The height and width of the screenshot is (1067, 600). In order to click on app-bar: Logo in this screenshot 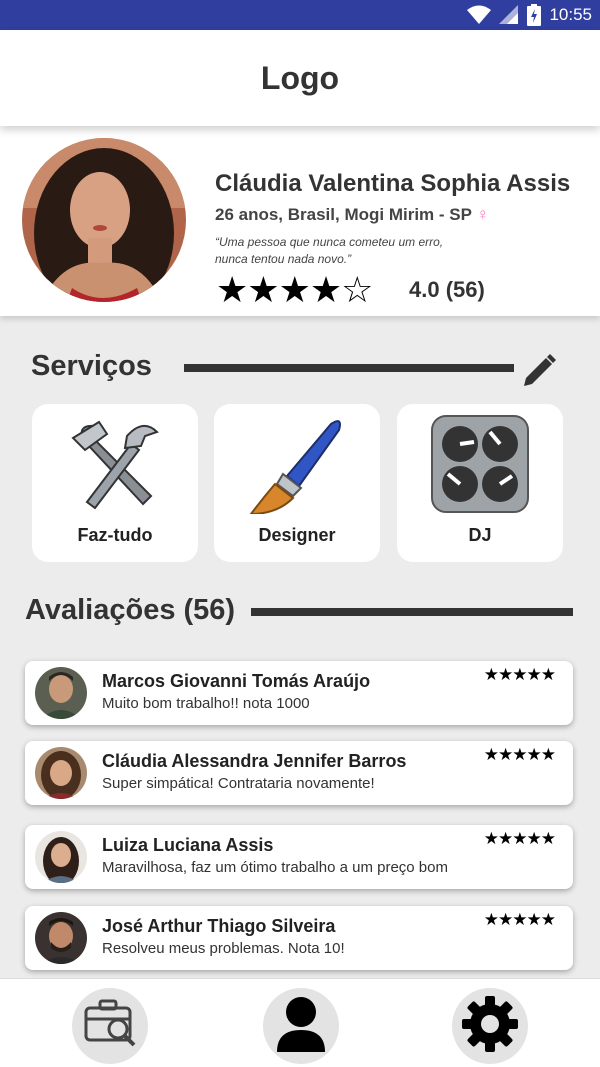, I will do `click(300, 78)`.